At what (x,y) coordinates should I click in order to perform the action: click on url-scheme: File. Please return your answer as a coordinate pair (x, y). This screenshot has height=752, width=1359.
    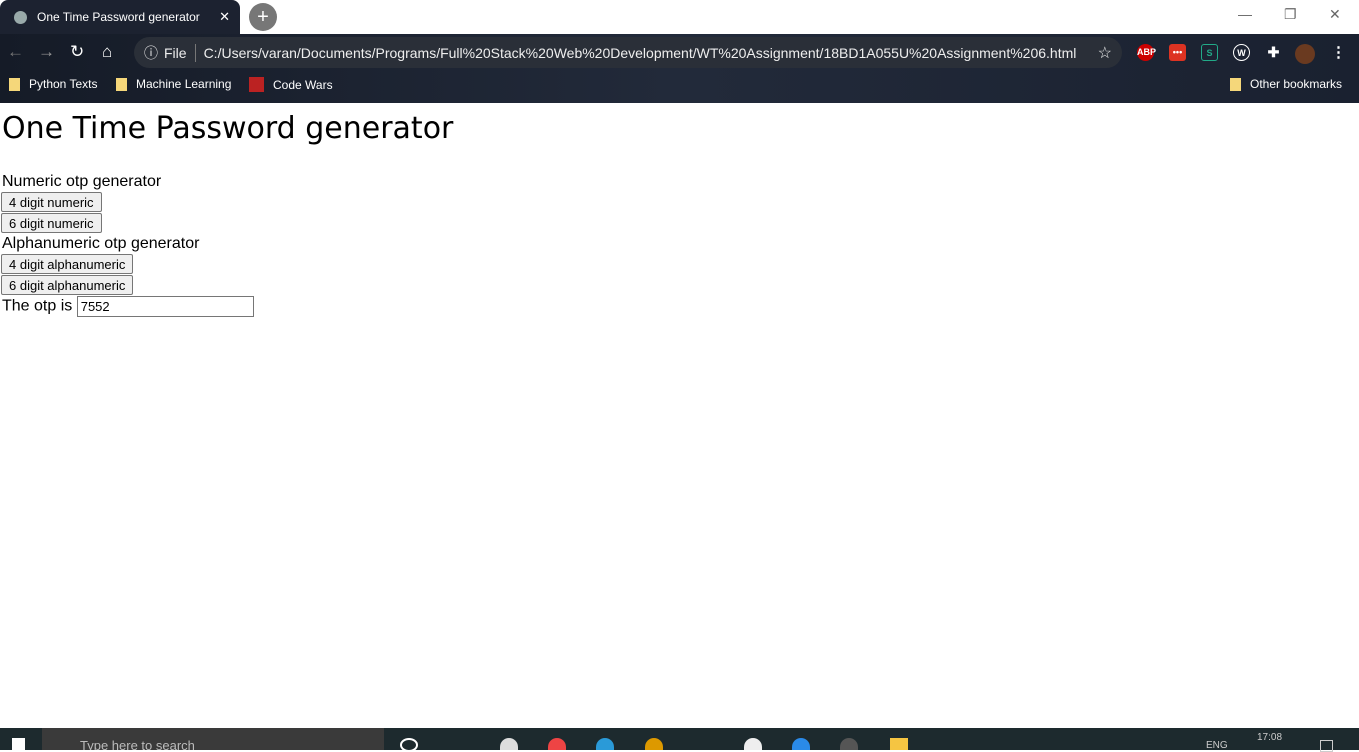
    Looking at the image, I should click on (175, 52).